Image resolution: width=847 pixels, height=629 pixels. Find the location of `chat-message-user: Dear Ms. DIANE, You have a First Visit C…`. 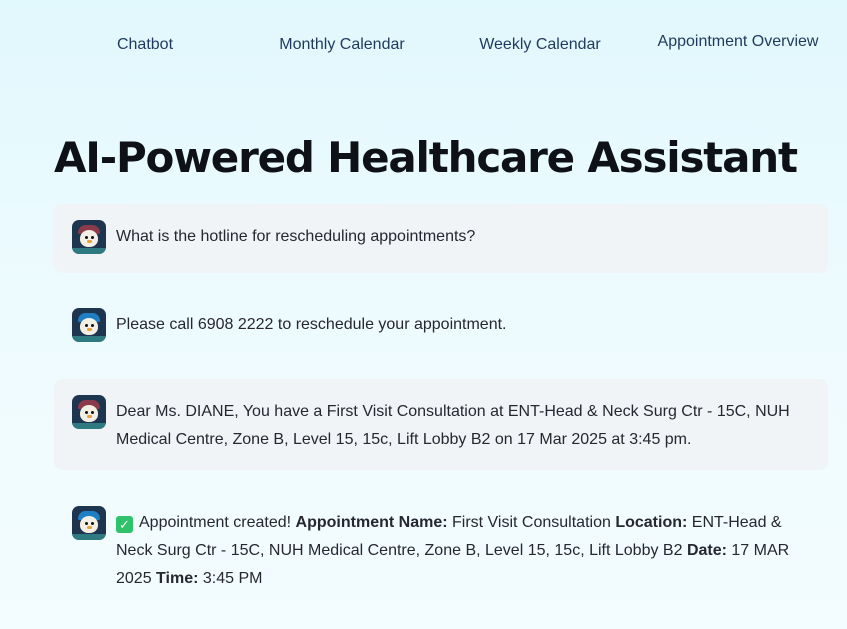

chat-message-user: Dear Ms. DIANE, You have a First Visit C… is located at coordinates (441, 424).